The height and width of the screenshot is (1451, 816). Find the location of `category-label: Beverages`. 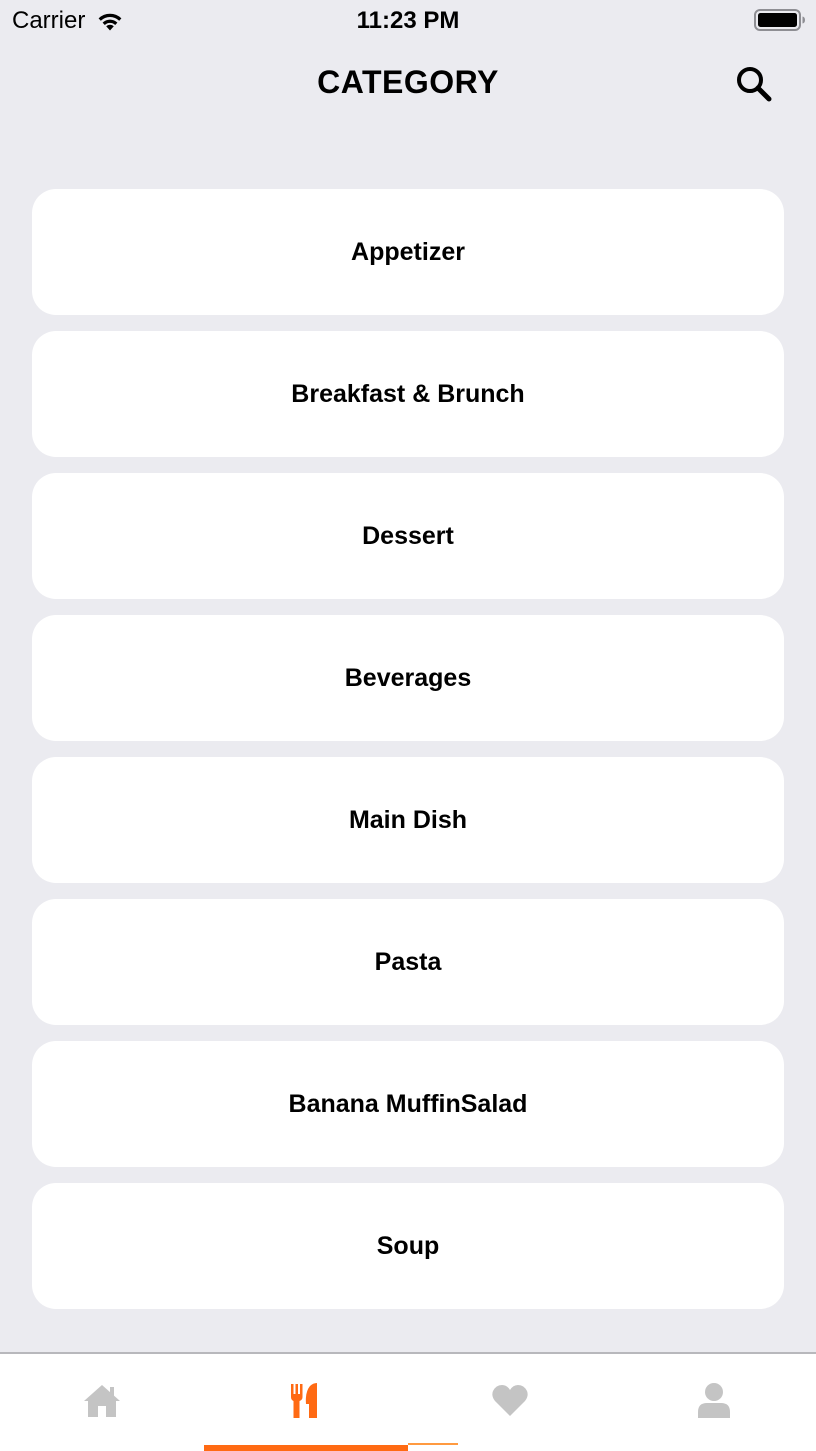

category-label: Beverages is located at coordinates (408, 678).